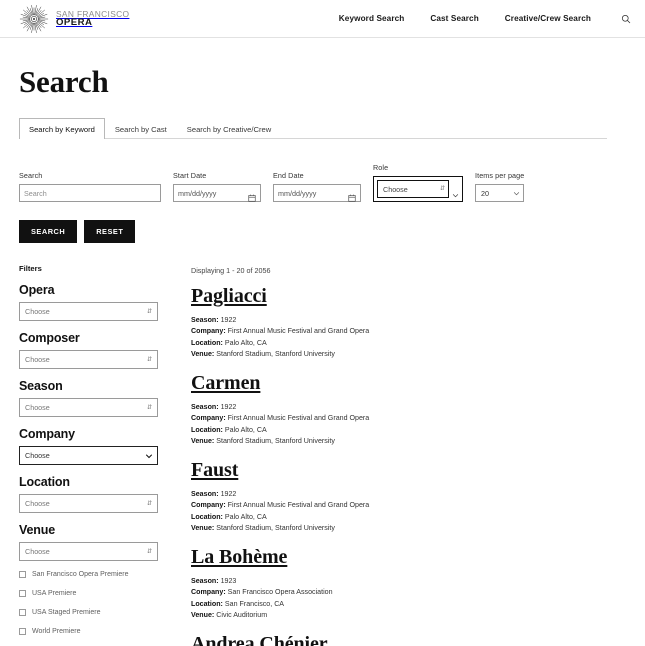 Image resolution: width=645 pixels, height=646 pixels. Describe the element at coordinates (110, 231) in the screenshot. I see `reset-button: RESET` at that location.